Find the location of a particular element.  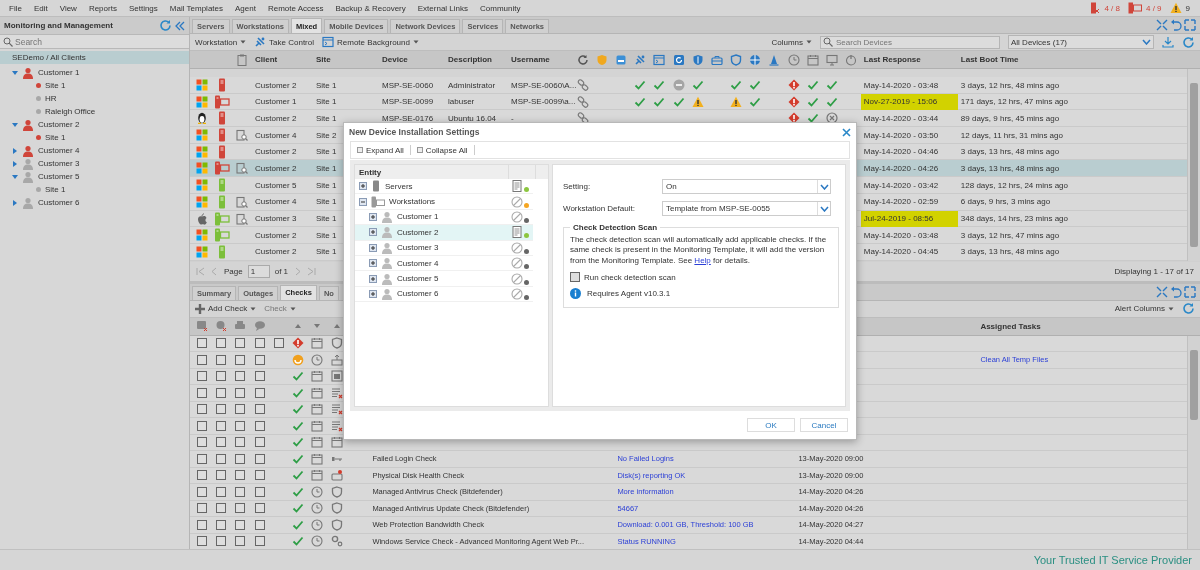

table-cell: Customer 5 is located at coordinates (276, 185).